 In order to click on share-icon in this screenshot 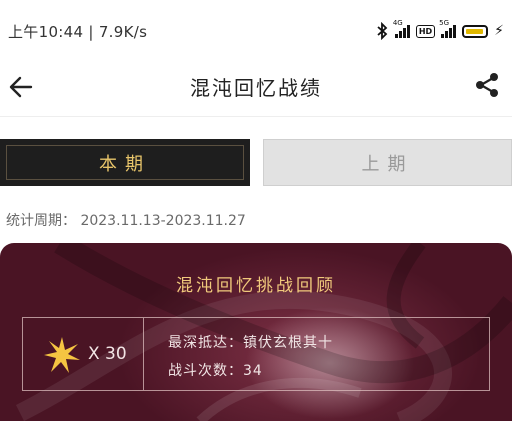, I will do `click(487, 85)`.